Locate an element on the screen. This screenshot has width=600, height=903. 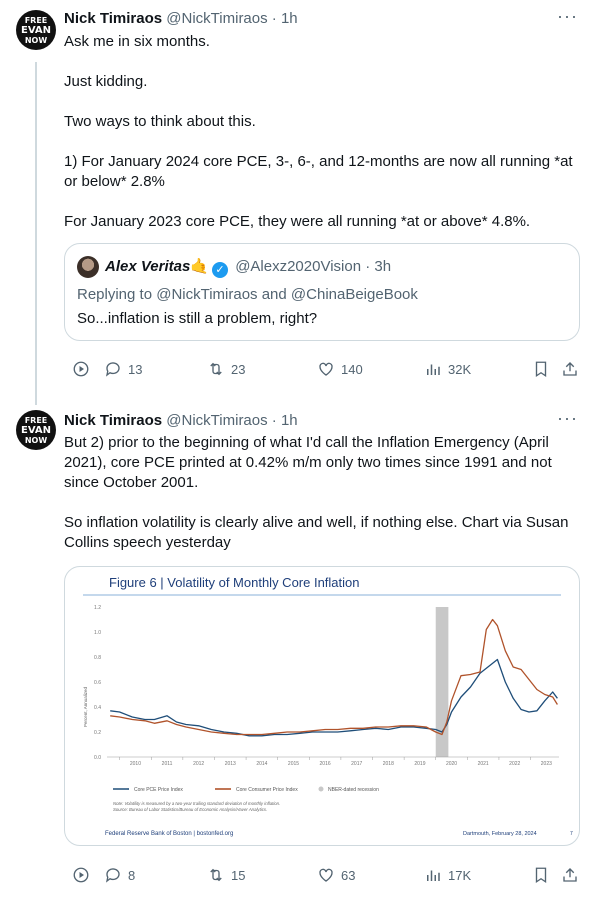
footer-right: Dartmouth, February 28, 2024 is located at coordinates (500, 834).